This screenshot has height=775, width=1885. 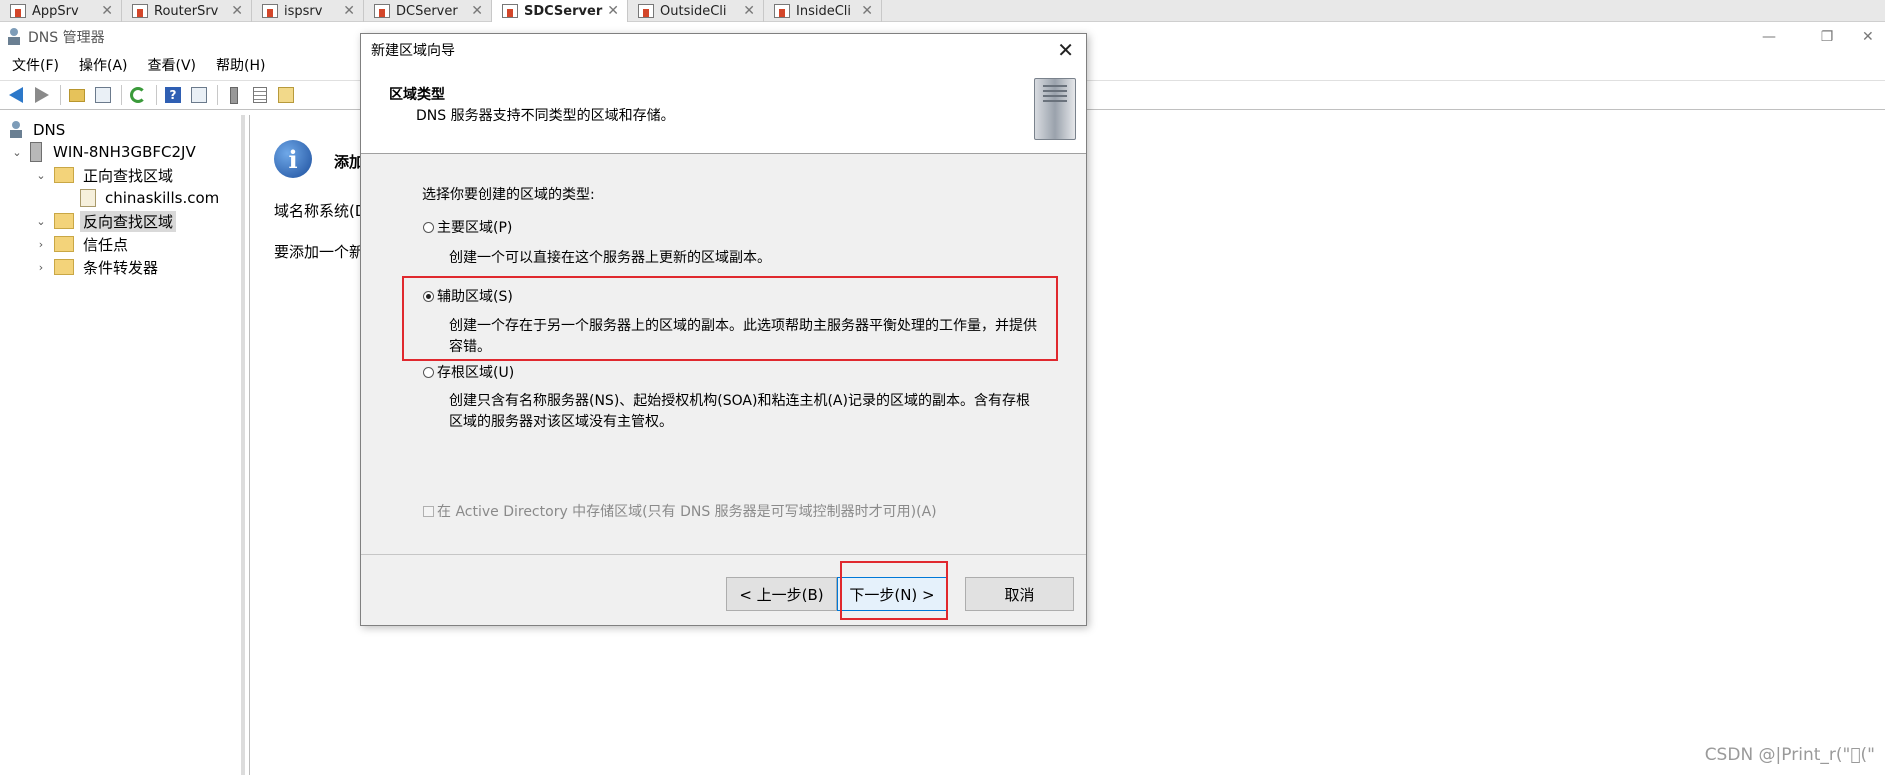 I want to click on vm-tab-label: ispsrv, so click(x=303, y=11).